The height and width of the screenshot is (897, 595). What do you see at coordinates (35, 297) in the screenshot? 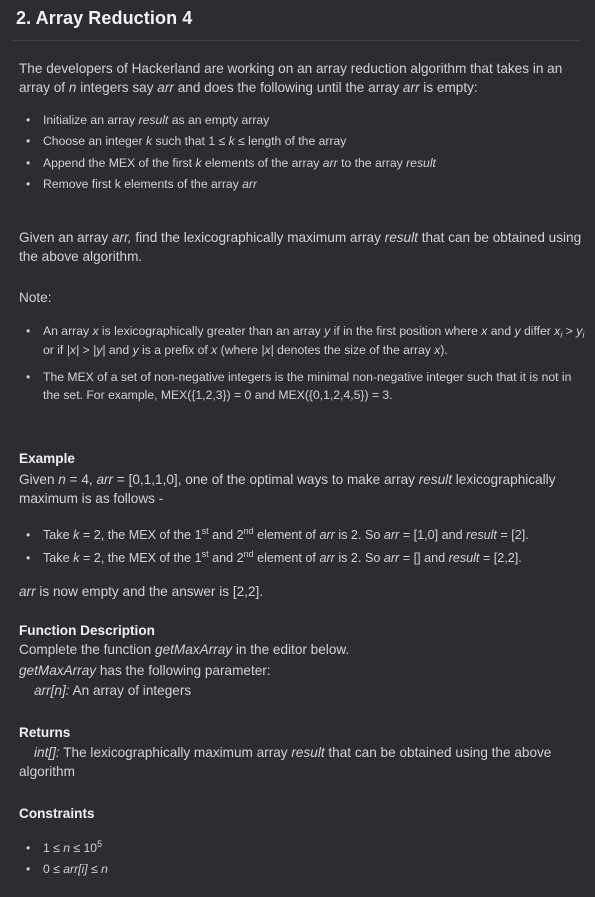
I see `note-label: Note:` at bounding box center [35, 297].